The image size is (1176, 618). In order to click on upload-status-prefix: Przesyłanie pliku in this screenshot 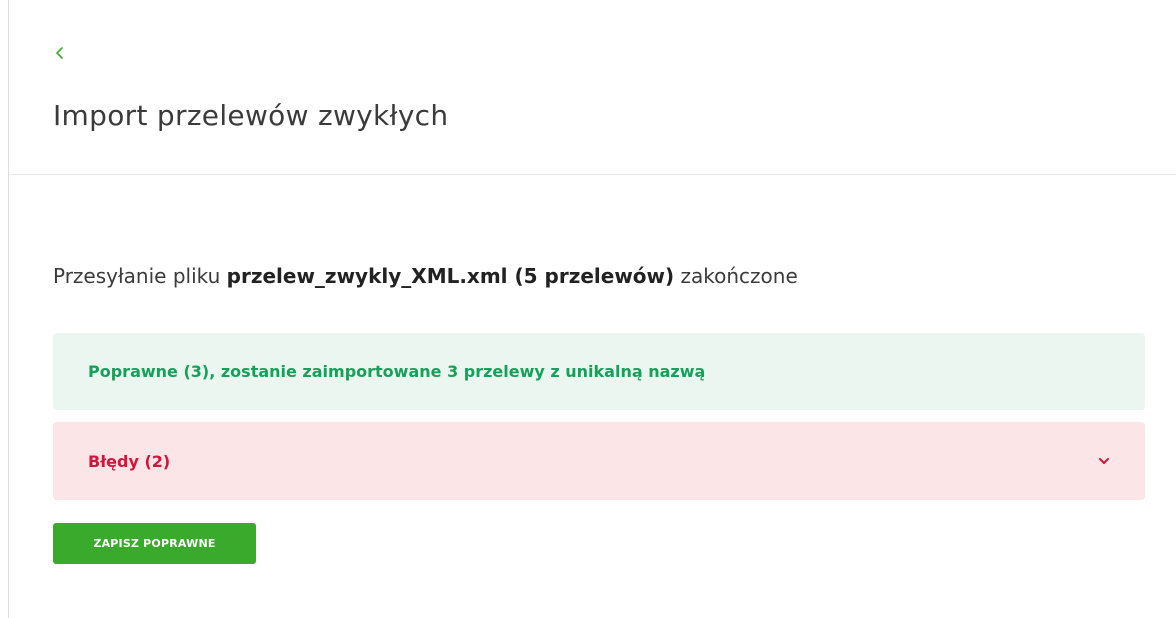, I will do `click(137, 276)`.